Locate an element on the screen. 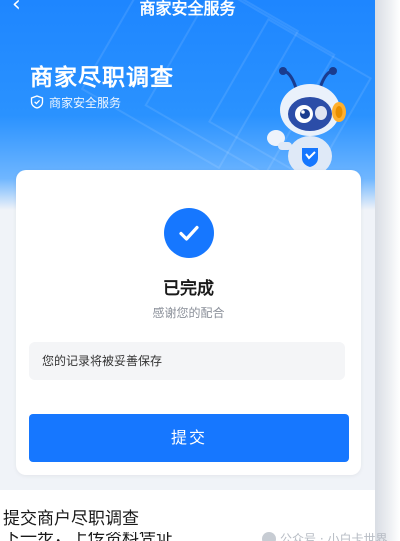 This screenshot has width=400, height=541. watermark: 公众号 · 小白卡世界 is located at coordinates (331, 535).